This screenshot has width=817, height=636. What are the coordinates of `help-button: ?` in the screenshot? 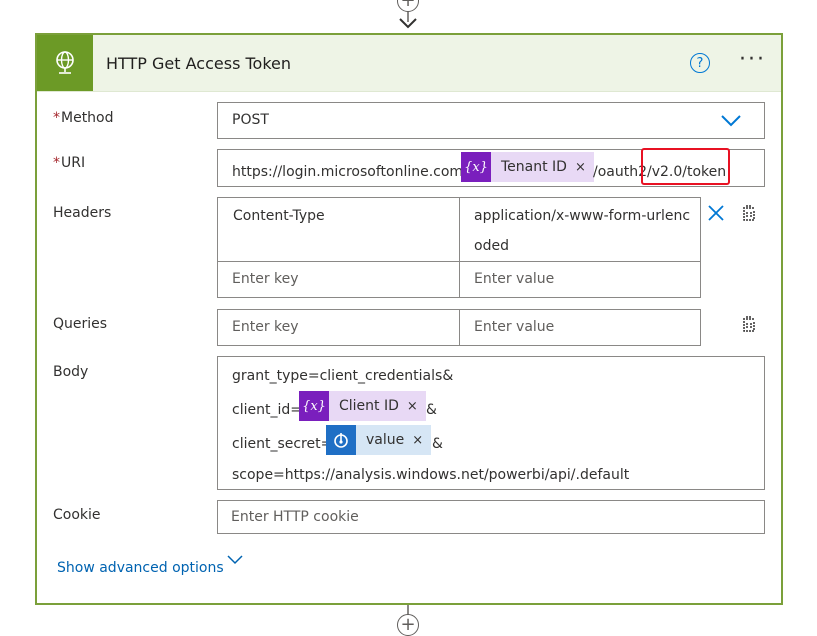 It's located at (700, 63).